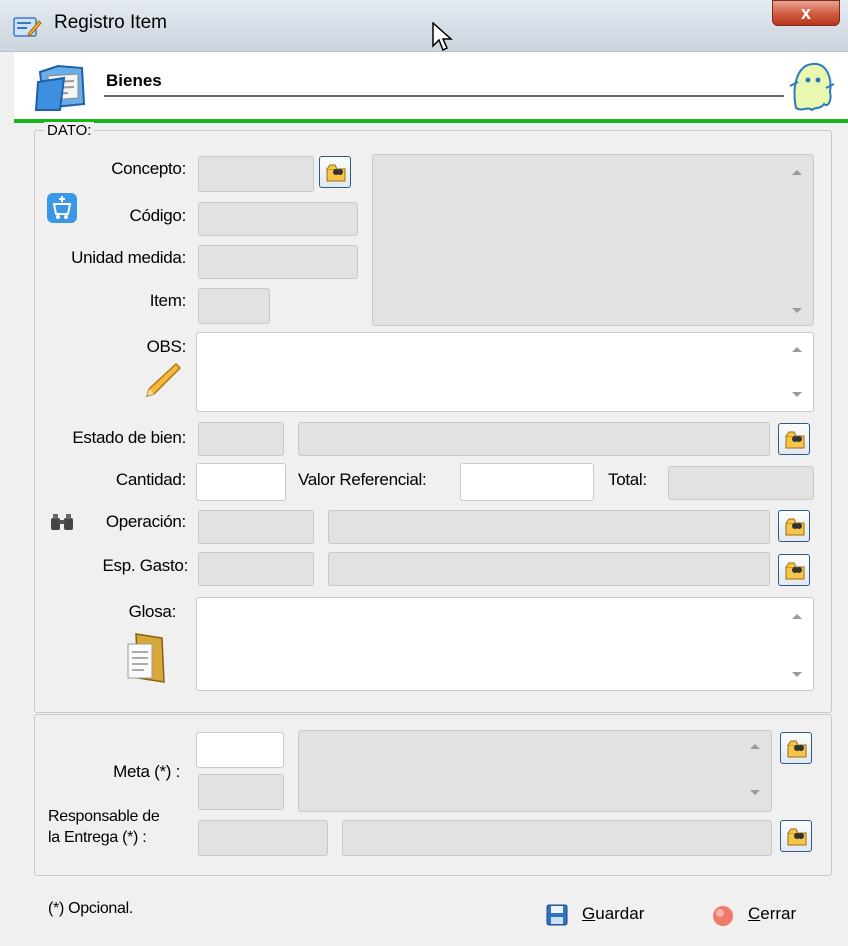  I want to click on estado-bien-code-field, so click(241, 439).